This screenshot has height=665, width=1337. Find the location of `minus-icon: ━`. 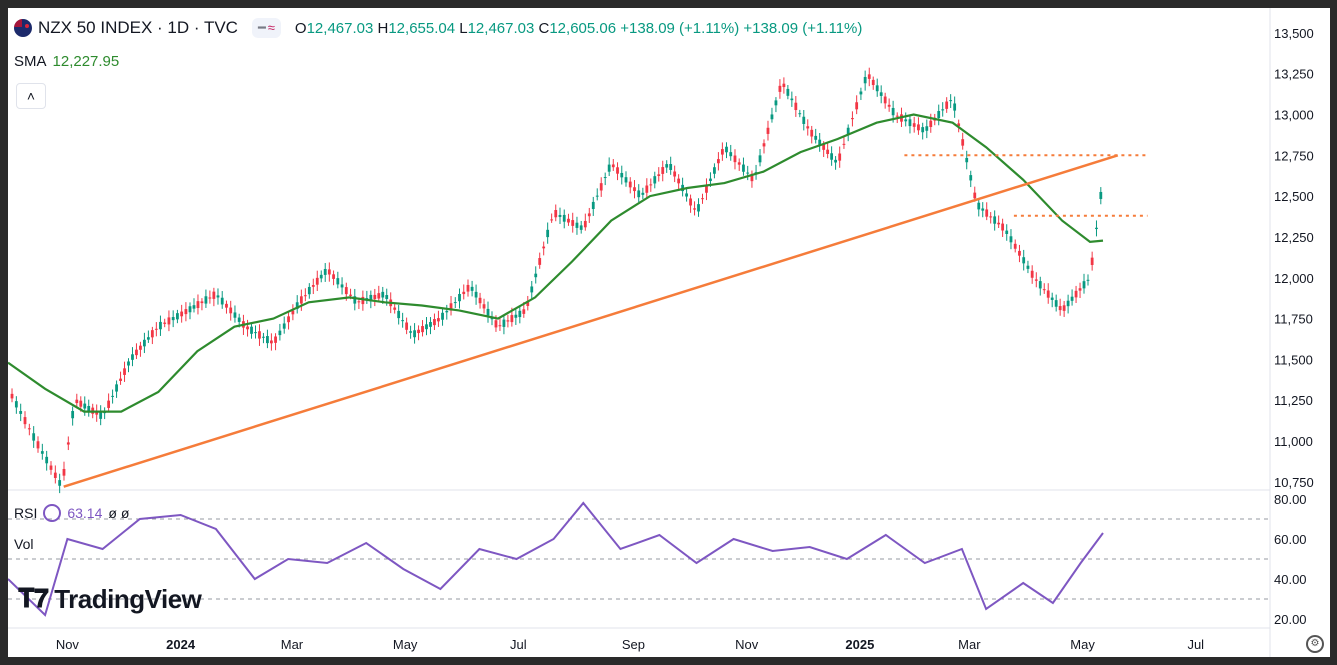

minus-icon: ━ is located at coordinates (262, 28).